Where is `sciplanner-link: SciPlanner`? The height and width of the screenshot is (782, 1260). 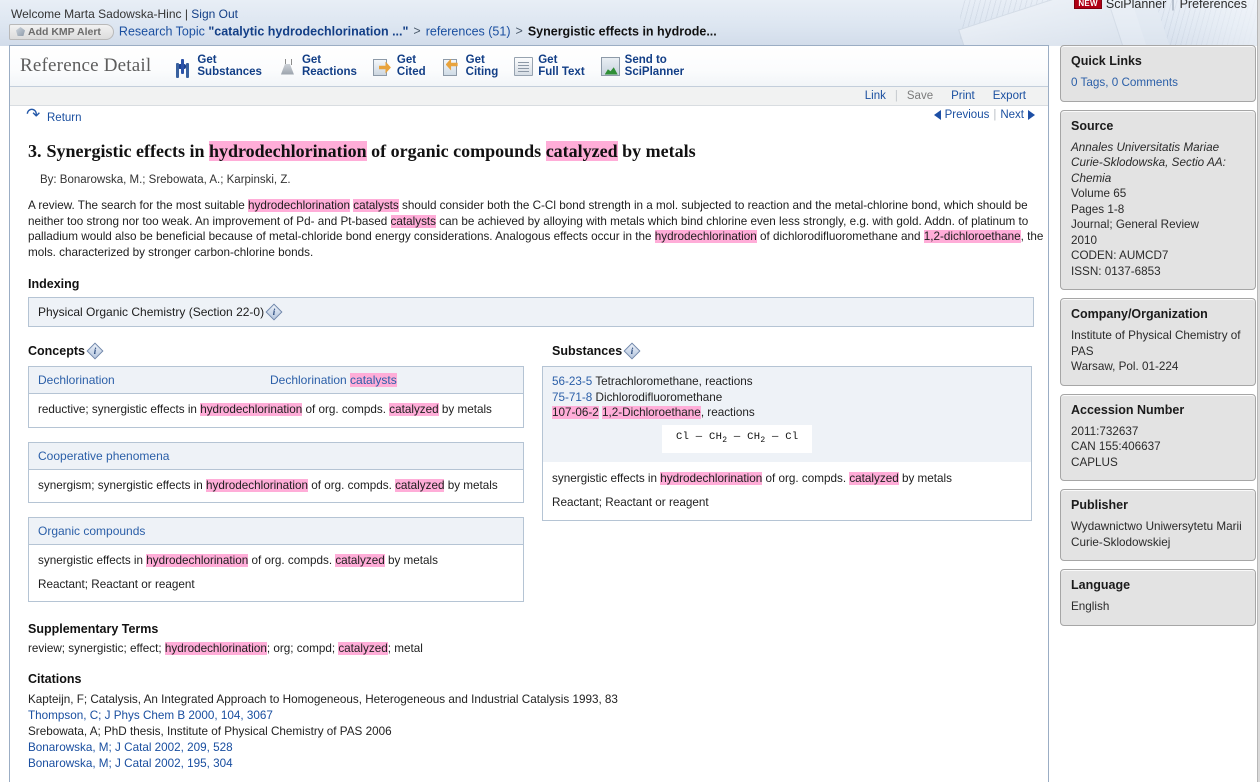 sciplanner-link: SciPlanner is located at coordinates (1136, 5).